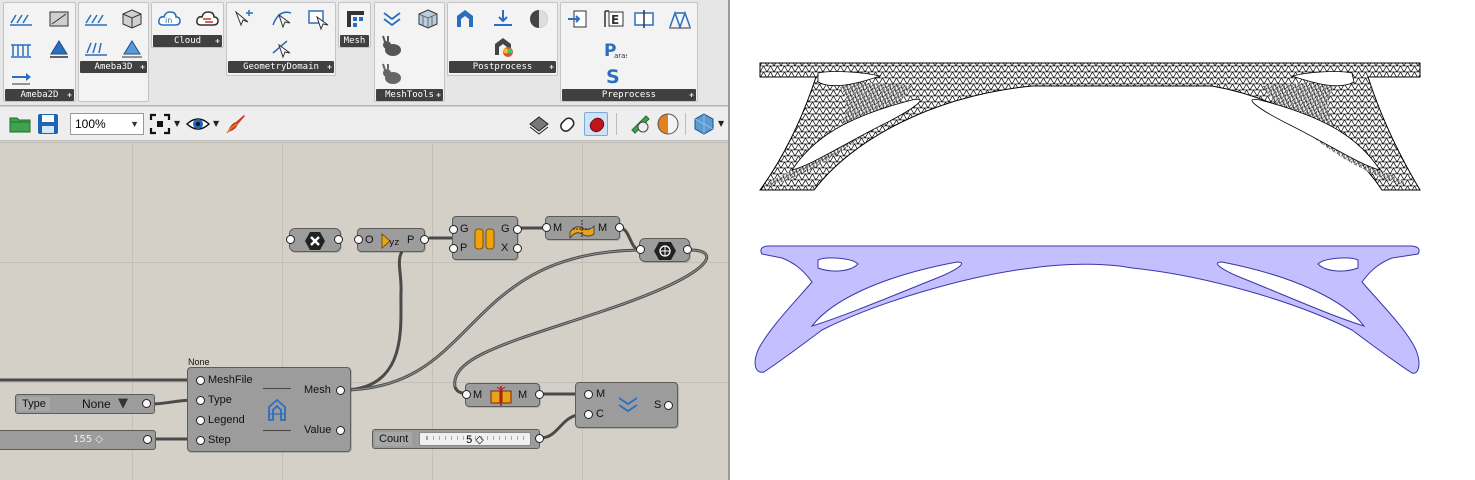  What do you see at coordinates (177, 123) in the screenshot?
I see `zoom-extents-dropdown-icon: ▼` at bounding box center [177, 123].